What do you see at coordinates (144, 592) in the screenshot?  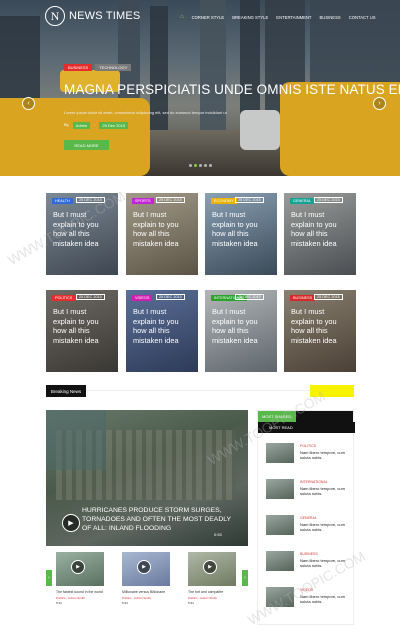 I see `thumb-title: Millionaire versus Billionaire` at bounding box center [144, 592].